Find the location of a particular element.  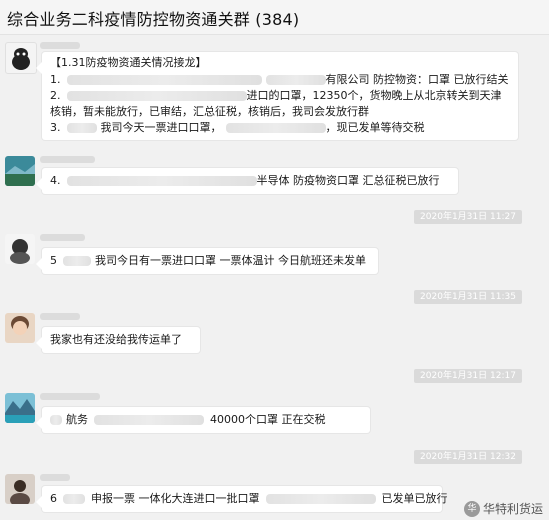

portrait-avatar-icon is located at coordinates (20, 328).